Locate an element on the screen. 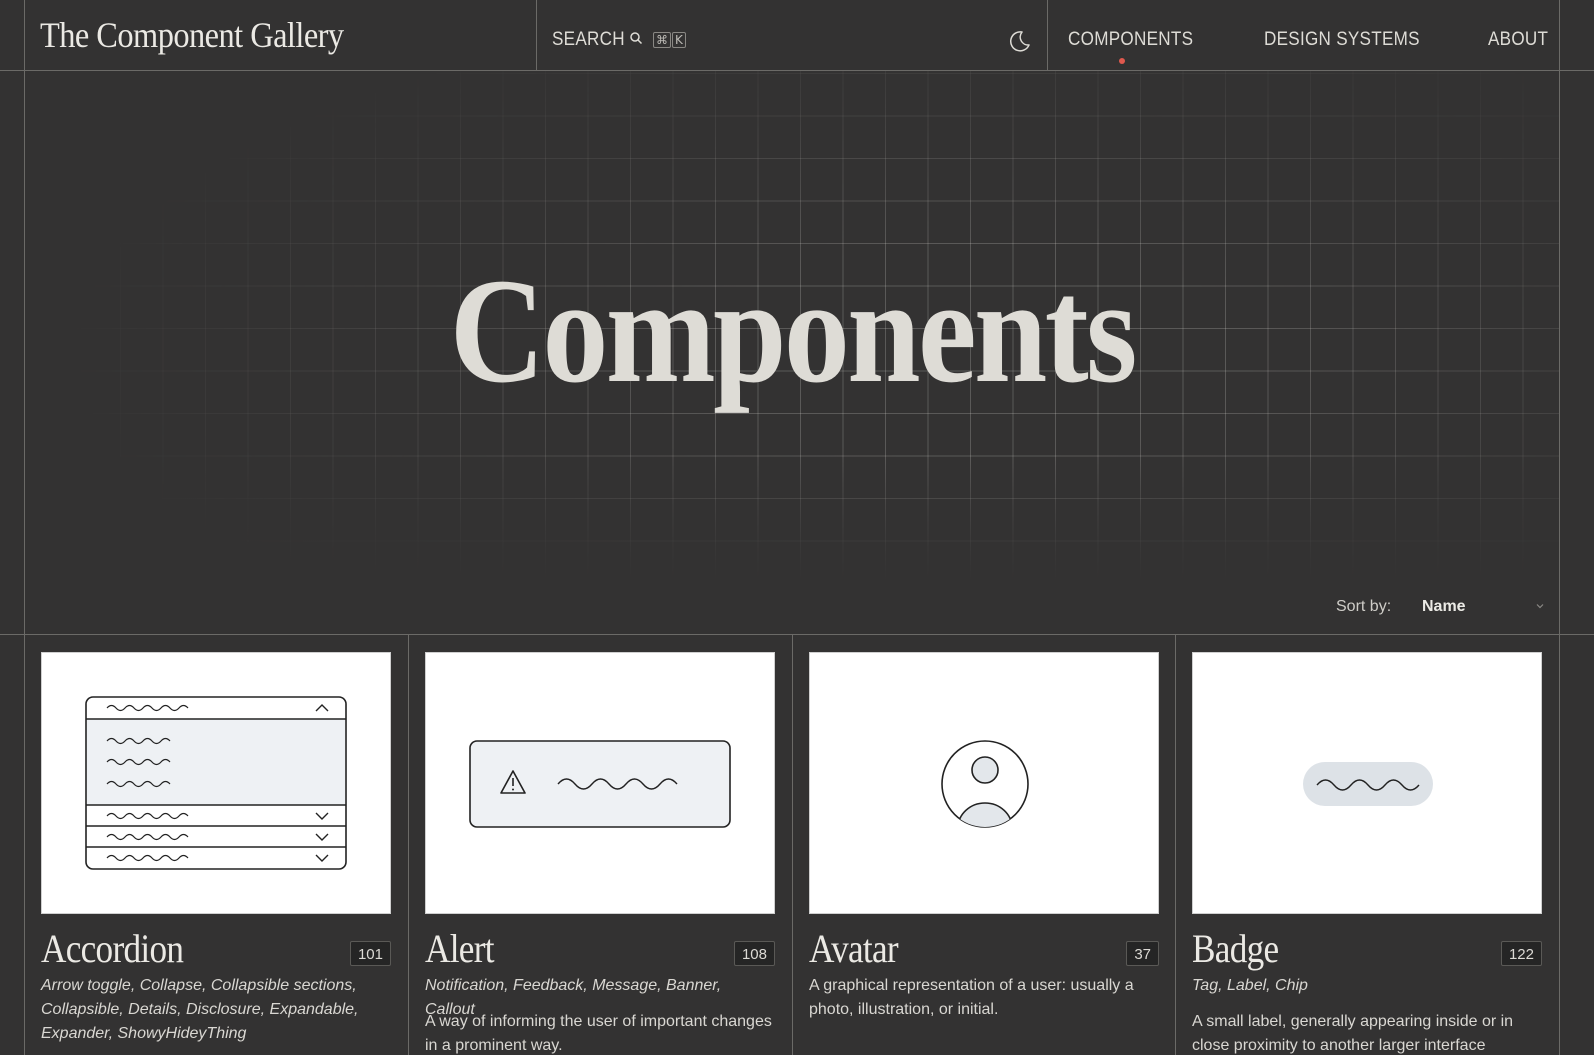 Image resolution: width=1594 pixels, height=1055 pixels. search-label: SEARCH is located at coordinates (588, 39).